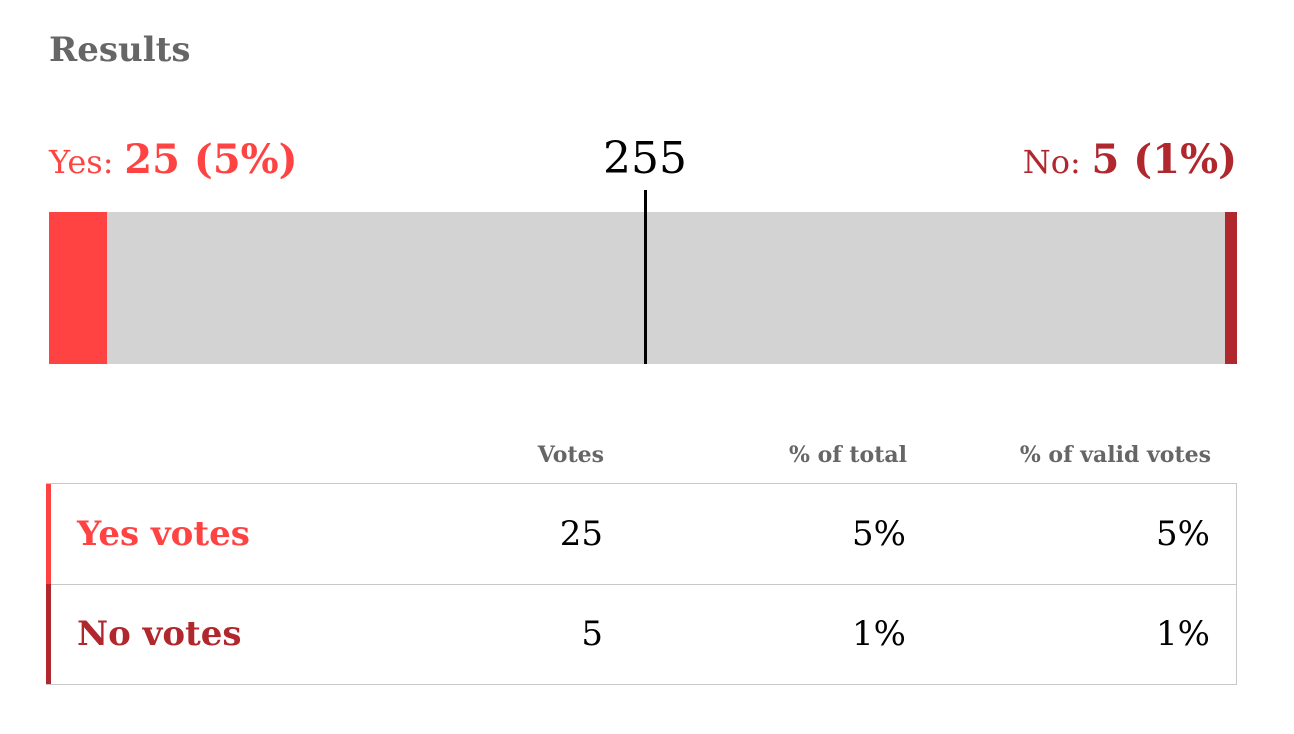 This screenshot has width=1294, height=734. What do you see at coordinates (159, 634) in the screenshot?
I see `row-name-no: No votes` at bounding box center [159, 634].